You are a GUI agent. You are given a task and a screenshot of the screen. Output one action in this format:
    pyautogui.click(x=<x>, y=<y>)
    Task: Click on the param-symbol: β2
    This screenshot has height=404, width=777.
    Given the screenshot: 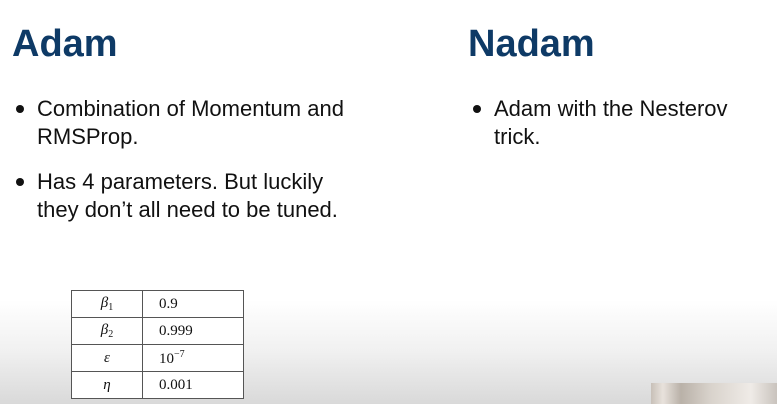 What is the action you would take?
    pyautogui.click(x=107, y=331)
    